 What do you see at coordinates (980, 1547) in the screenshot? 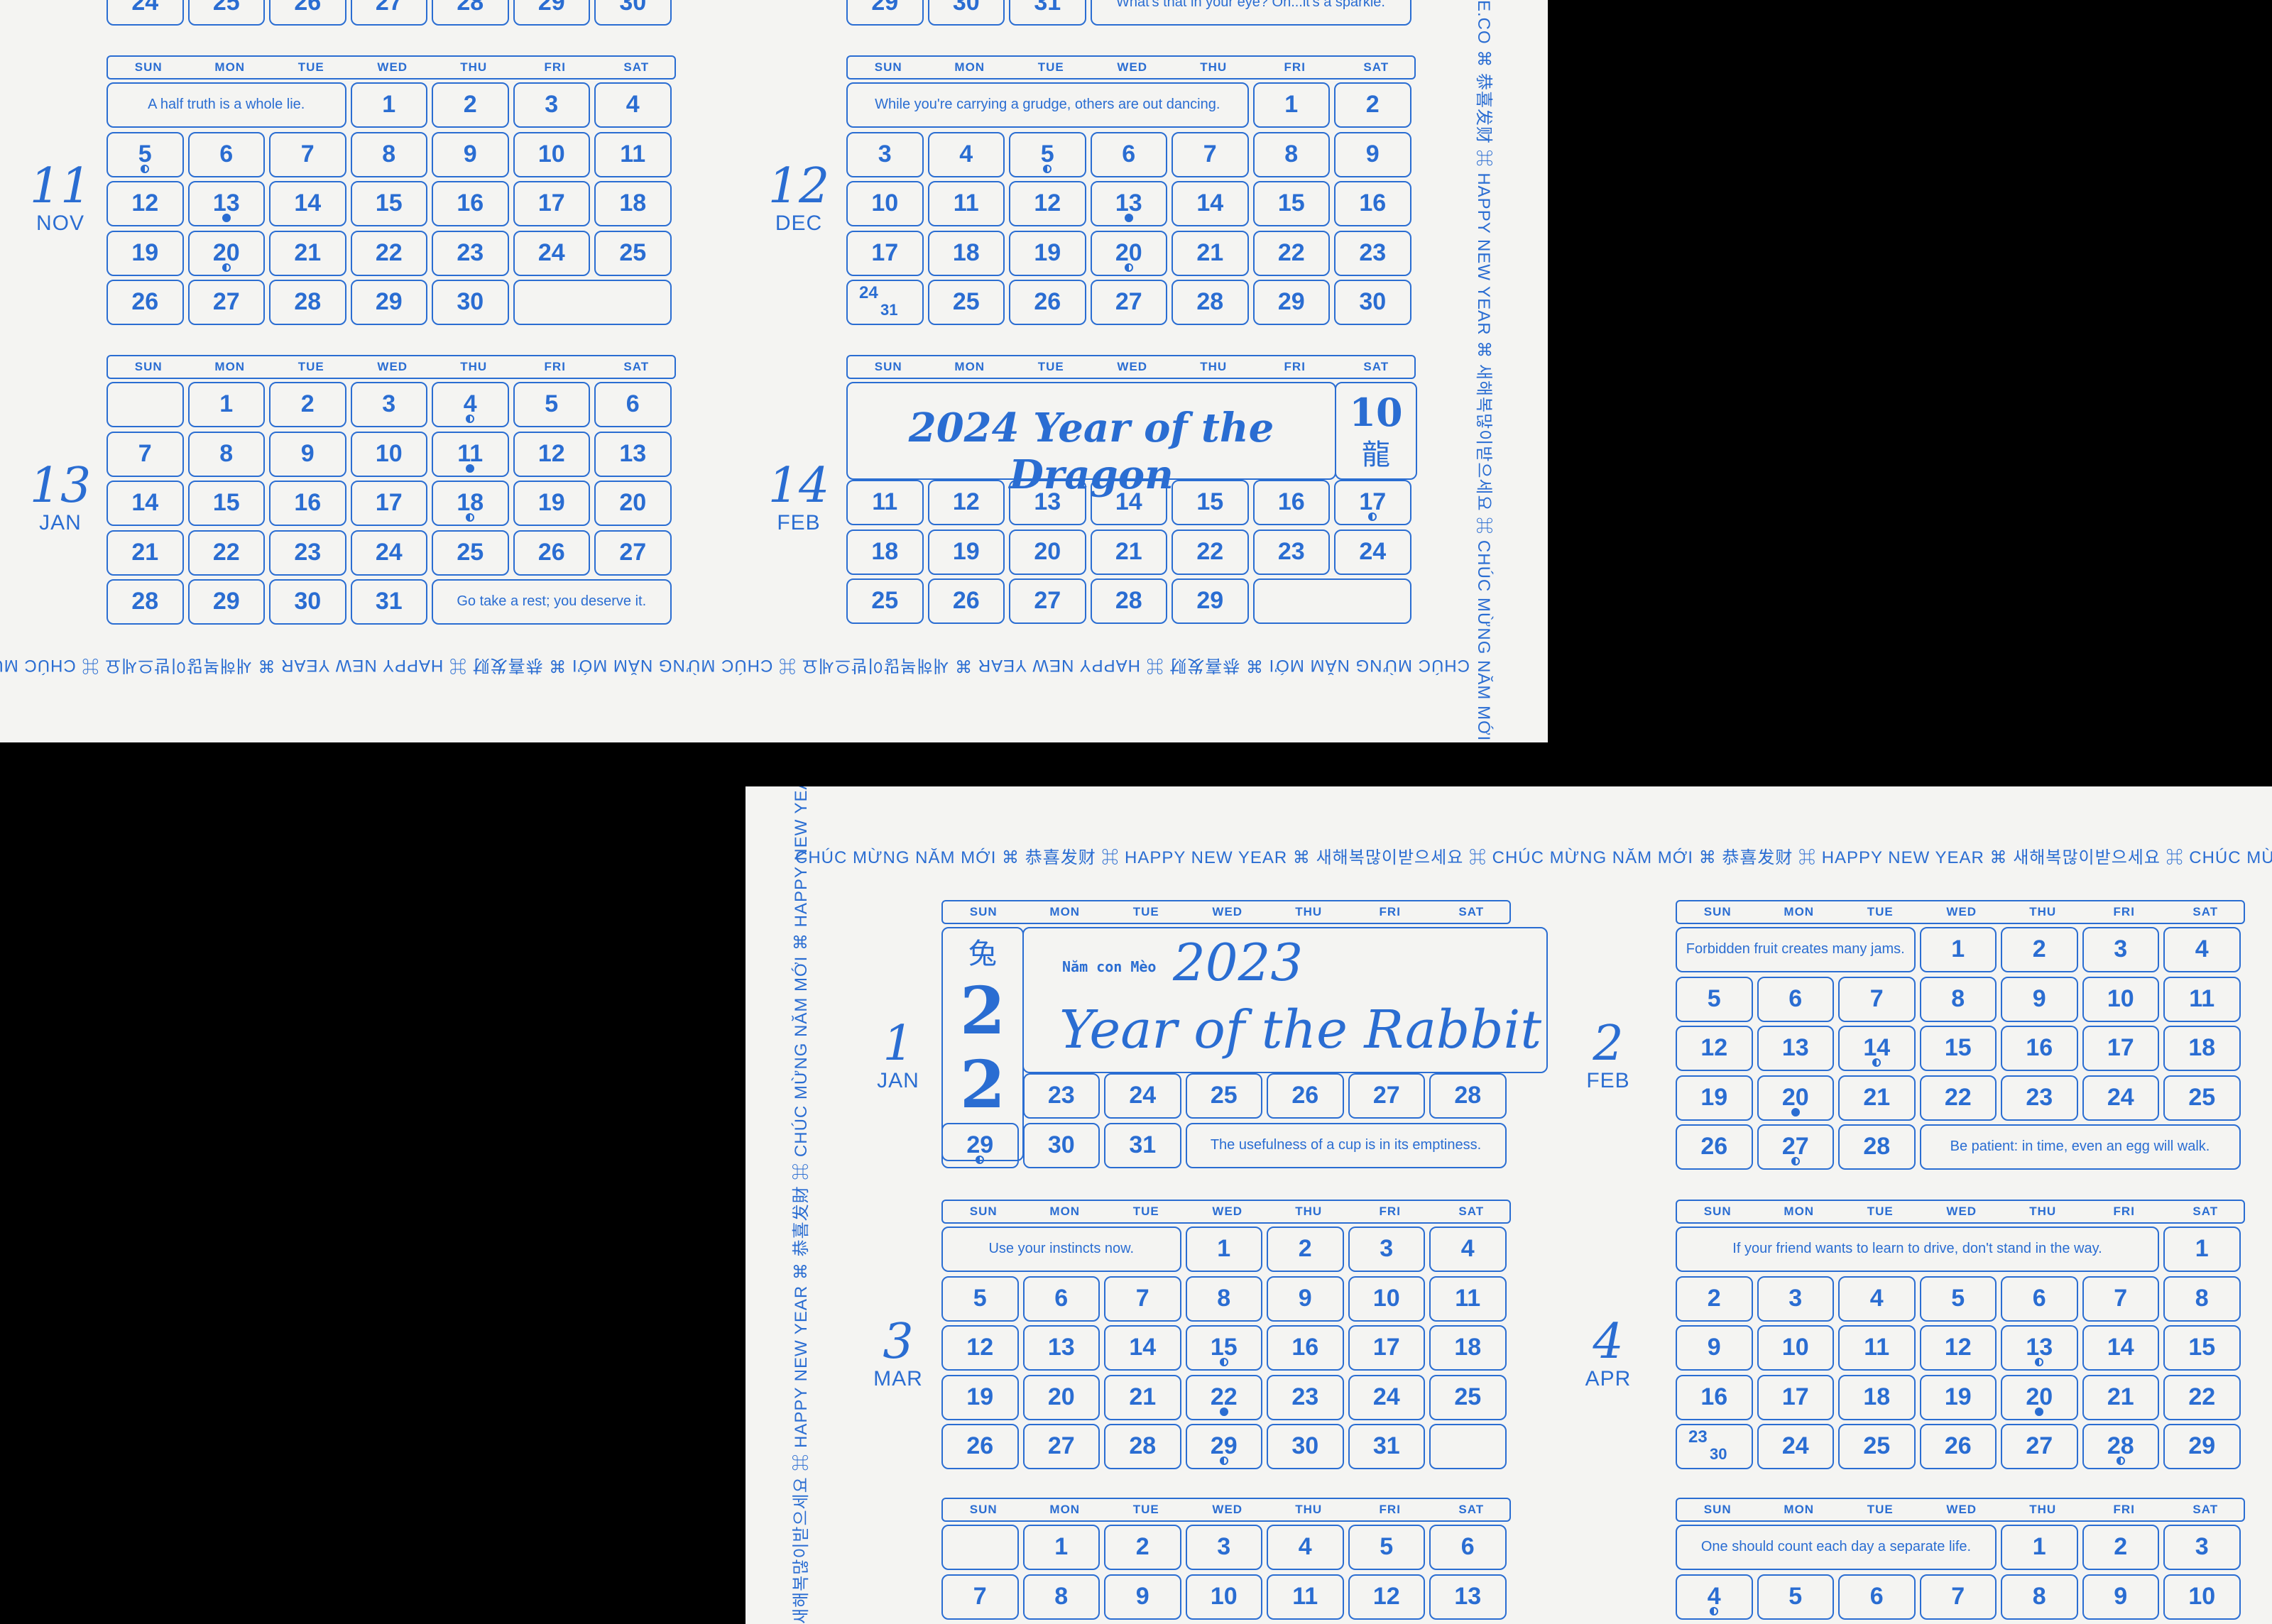
I see `cat-doodle-cell` at bounding box center [980, 1547].